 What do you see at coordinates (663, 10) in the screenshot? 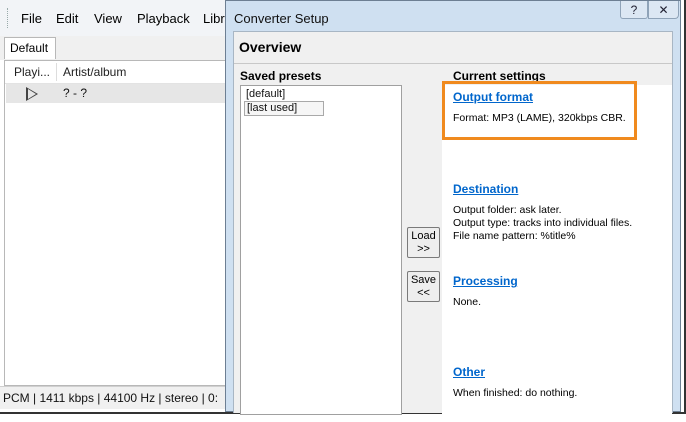
I see `close-button: ✕` at bounding box center [663, 10].